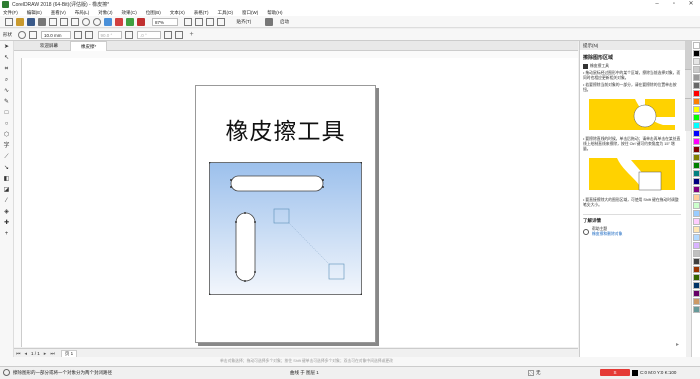 This screenshot has height=379, width=700. I want to click on full-screen-icon, so click(188, 21).